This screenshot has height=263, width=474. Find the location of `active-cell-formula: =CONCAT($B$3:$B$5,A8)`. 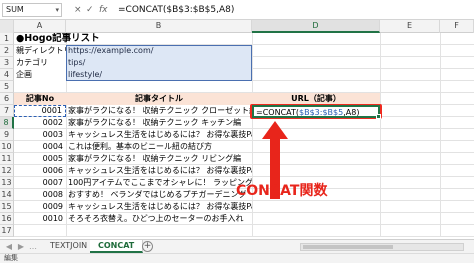

active-cell-formula: =CONCAT($B$3:$B$5,A8) is located at coordinates (307, 112).